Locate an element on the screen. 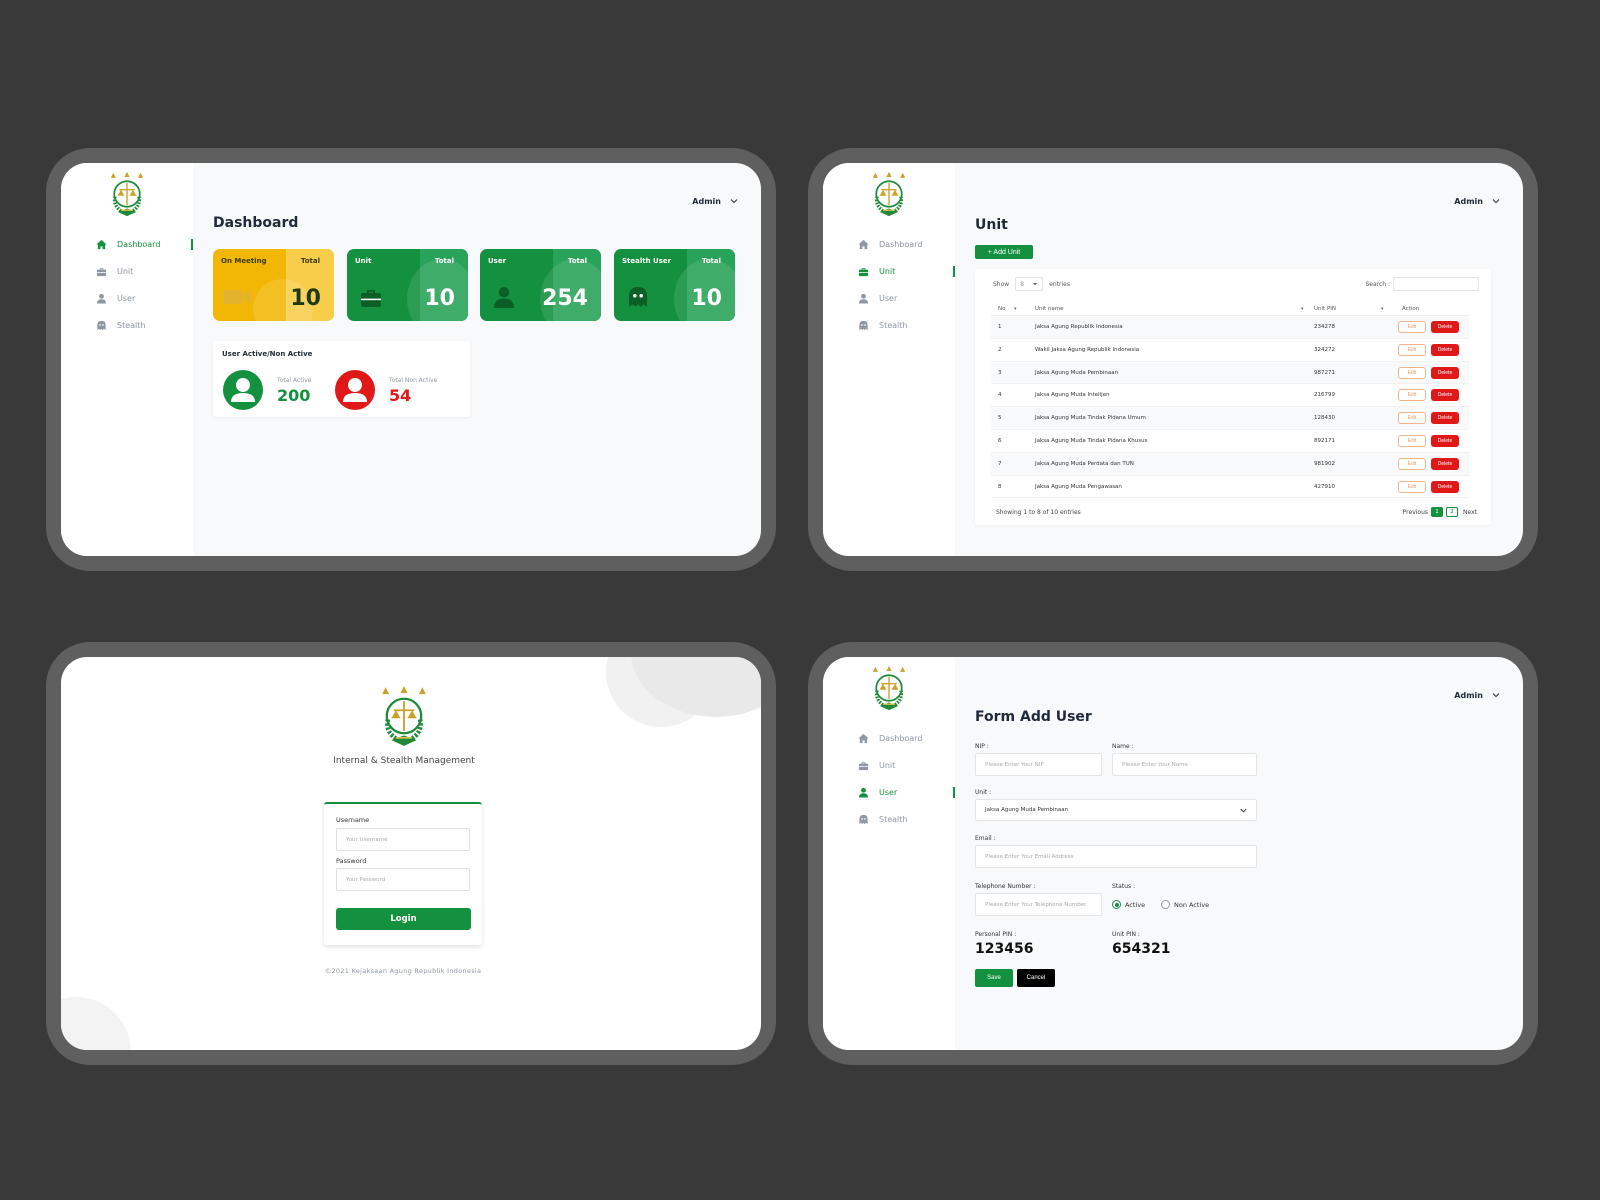 The height and width of the screenshot is (1200, 1600). login-card: Username Password Login is located at coordinates (403, 873).